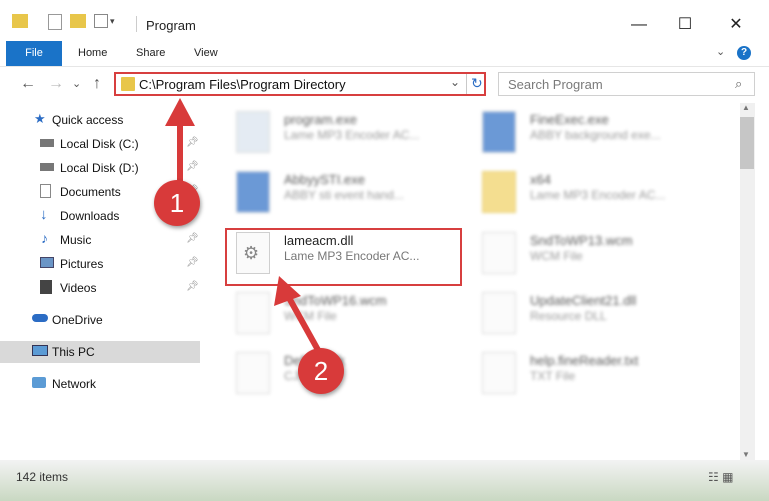 The height and width of the screenshot is (501, 769). What do you see at coordinates (321, 371) in the screenshot?
I see `step-callout-2: 2` at bounding box center [321, 371].